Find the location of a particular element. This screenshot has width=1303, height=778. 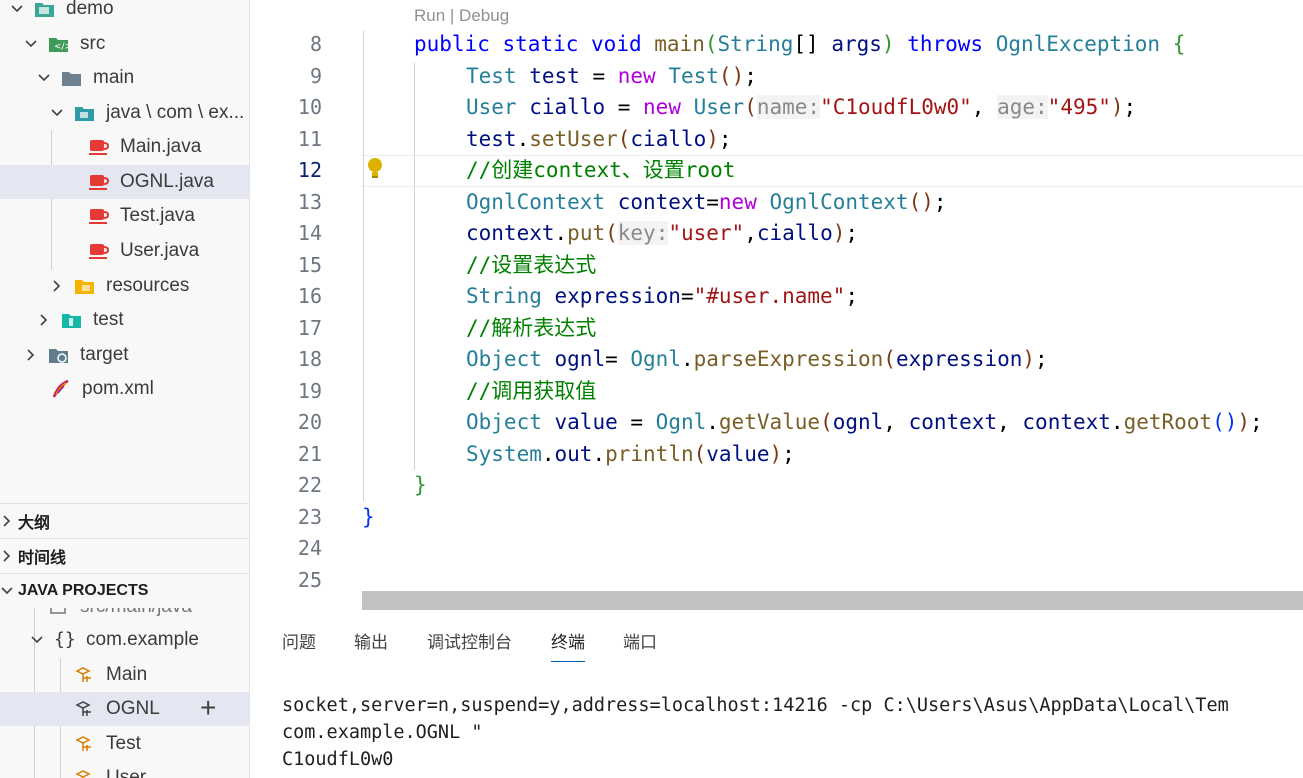

code-line-15: //设置表达式 is located at coordinates (531, 265).